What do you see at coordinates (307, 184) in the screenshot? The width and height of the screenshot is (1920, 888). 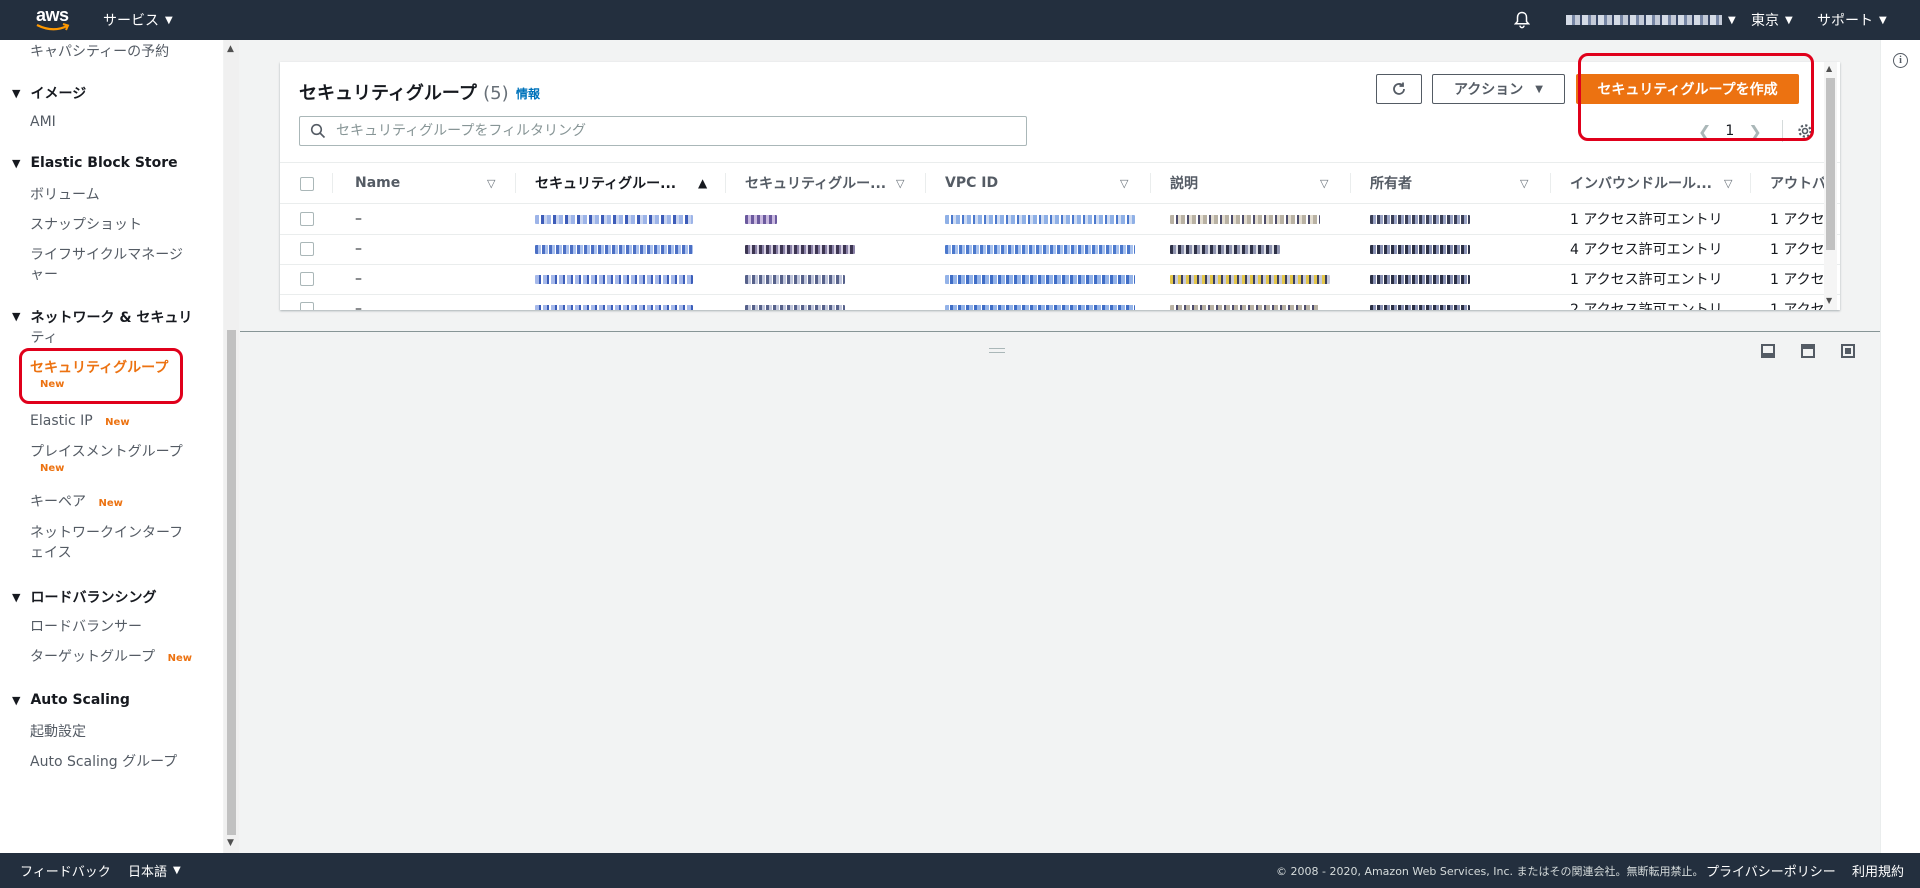 I see `select-all-checkbox` at bounding box center [307, 184].